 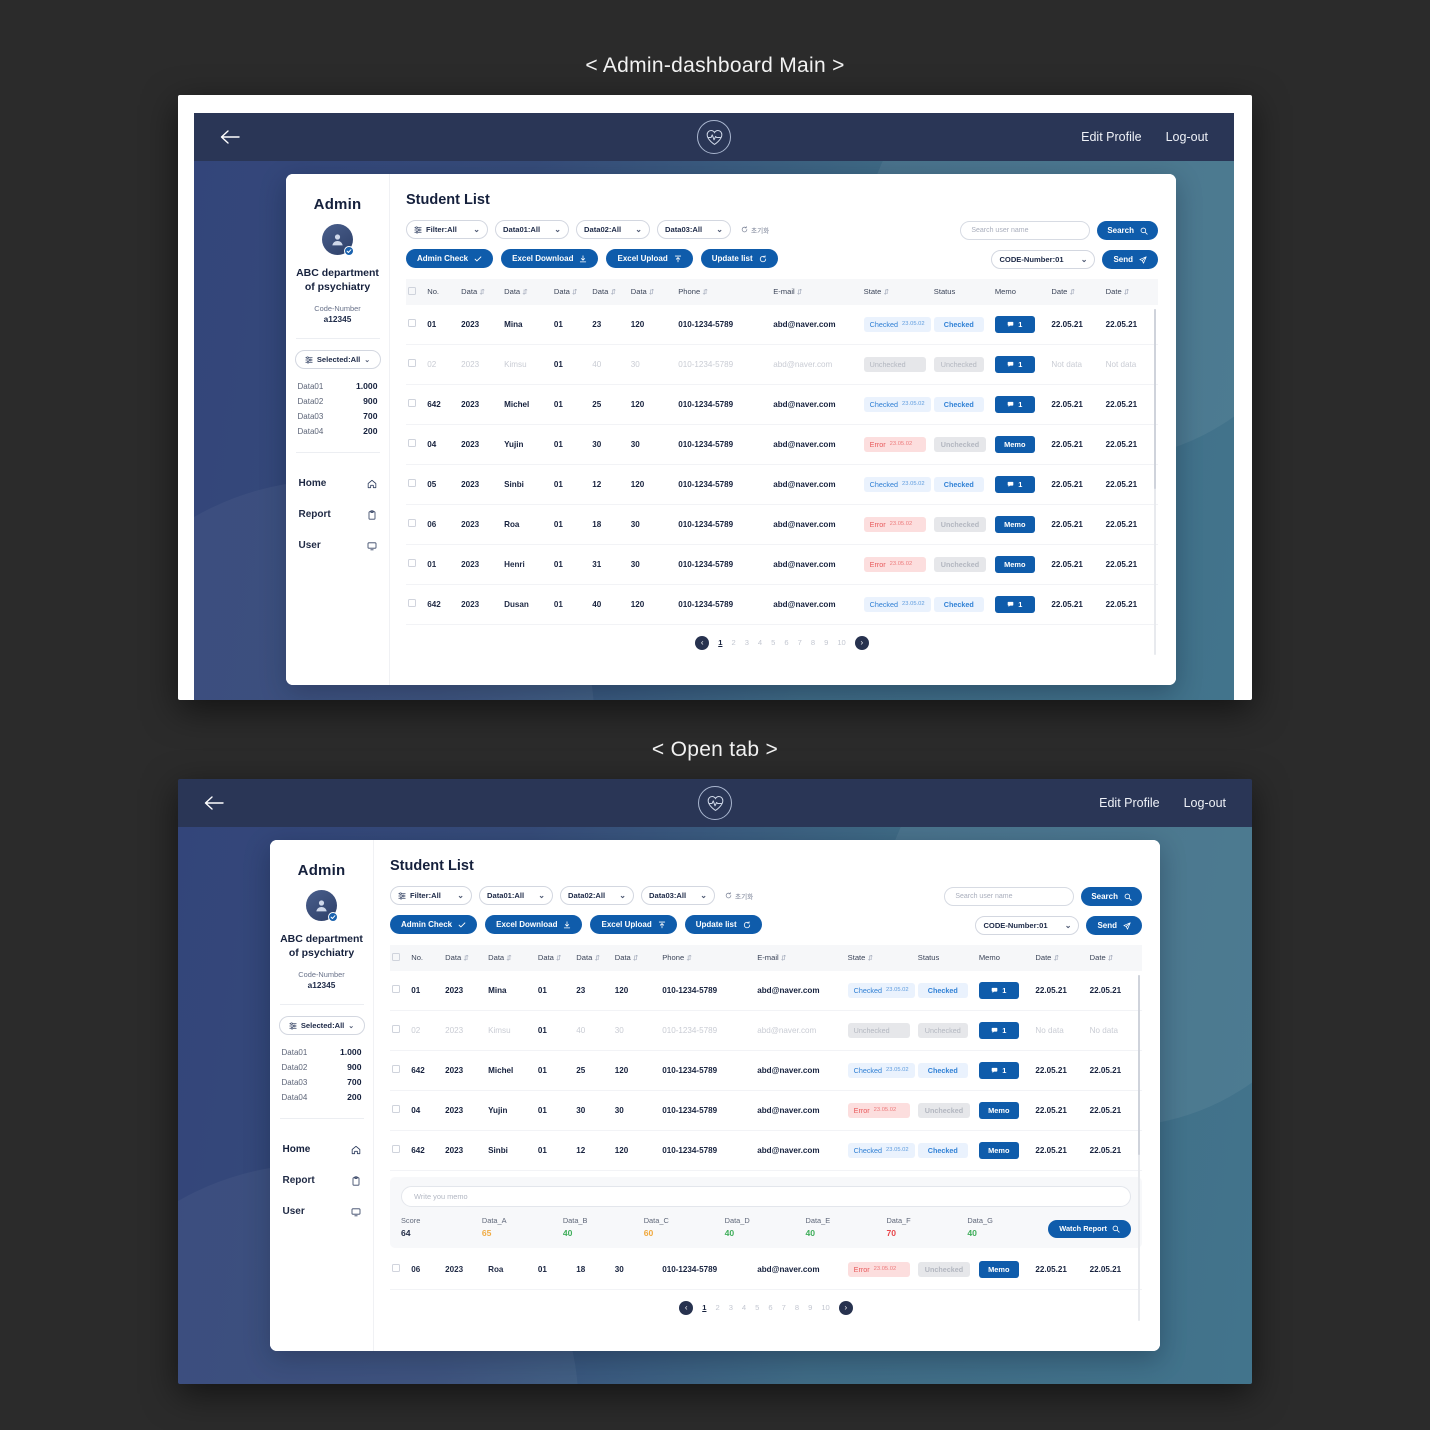 I want to click on col-phone: Phone ⇵, so click(x=724, y=292).